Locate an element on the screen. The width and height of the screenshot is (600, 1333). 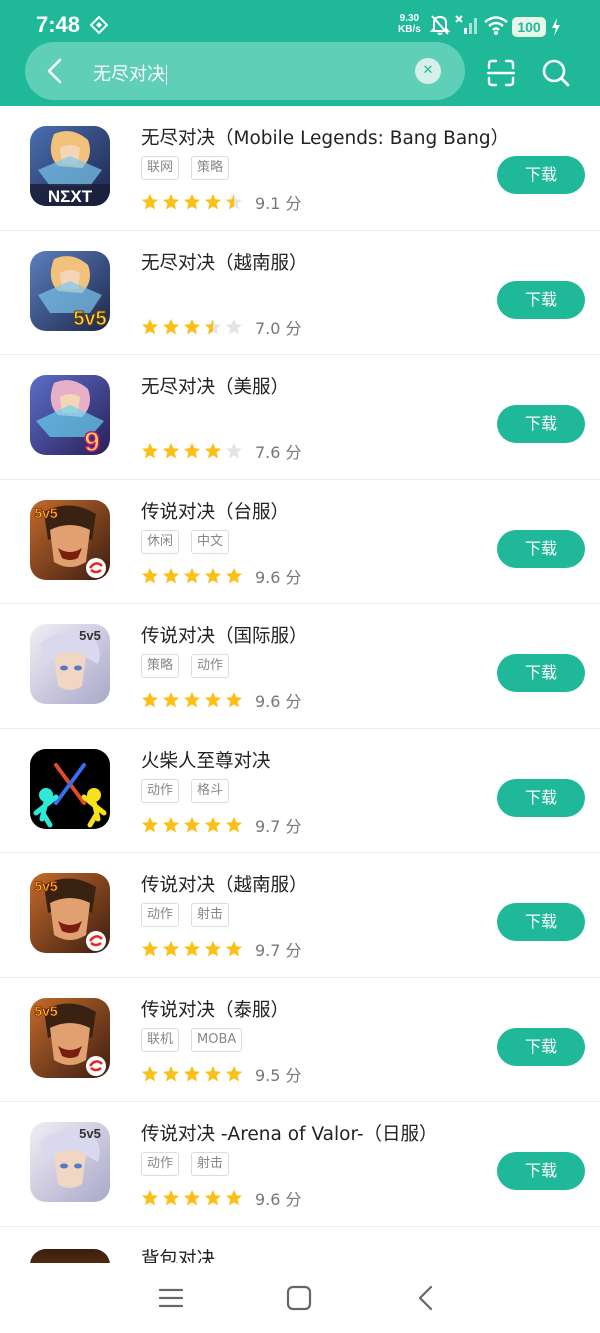
search-icon is located at coordinates (556, 73).